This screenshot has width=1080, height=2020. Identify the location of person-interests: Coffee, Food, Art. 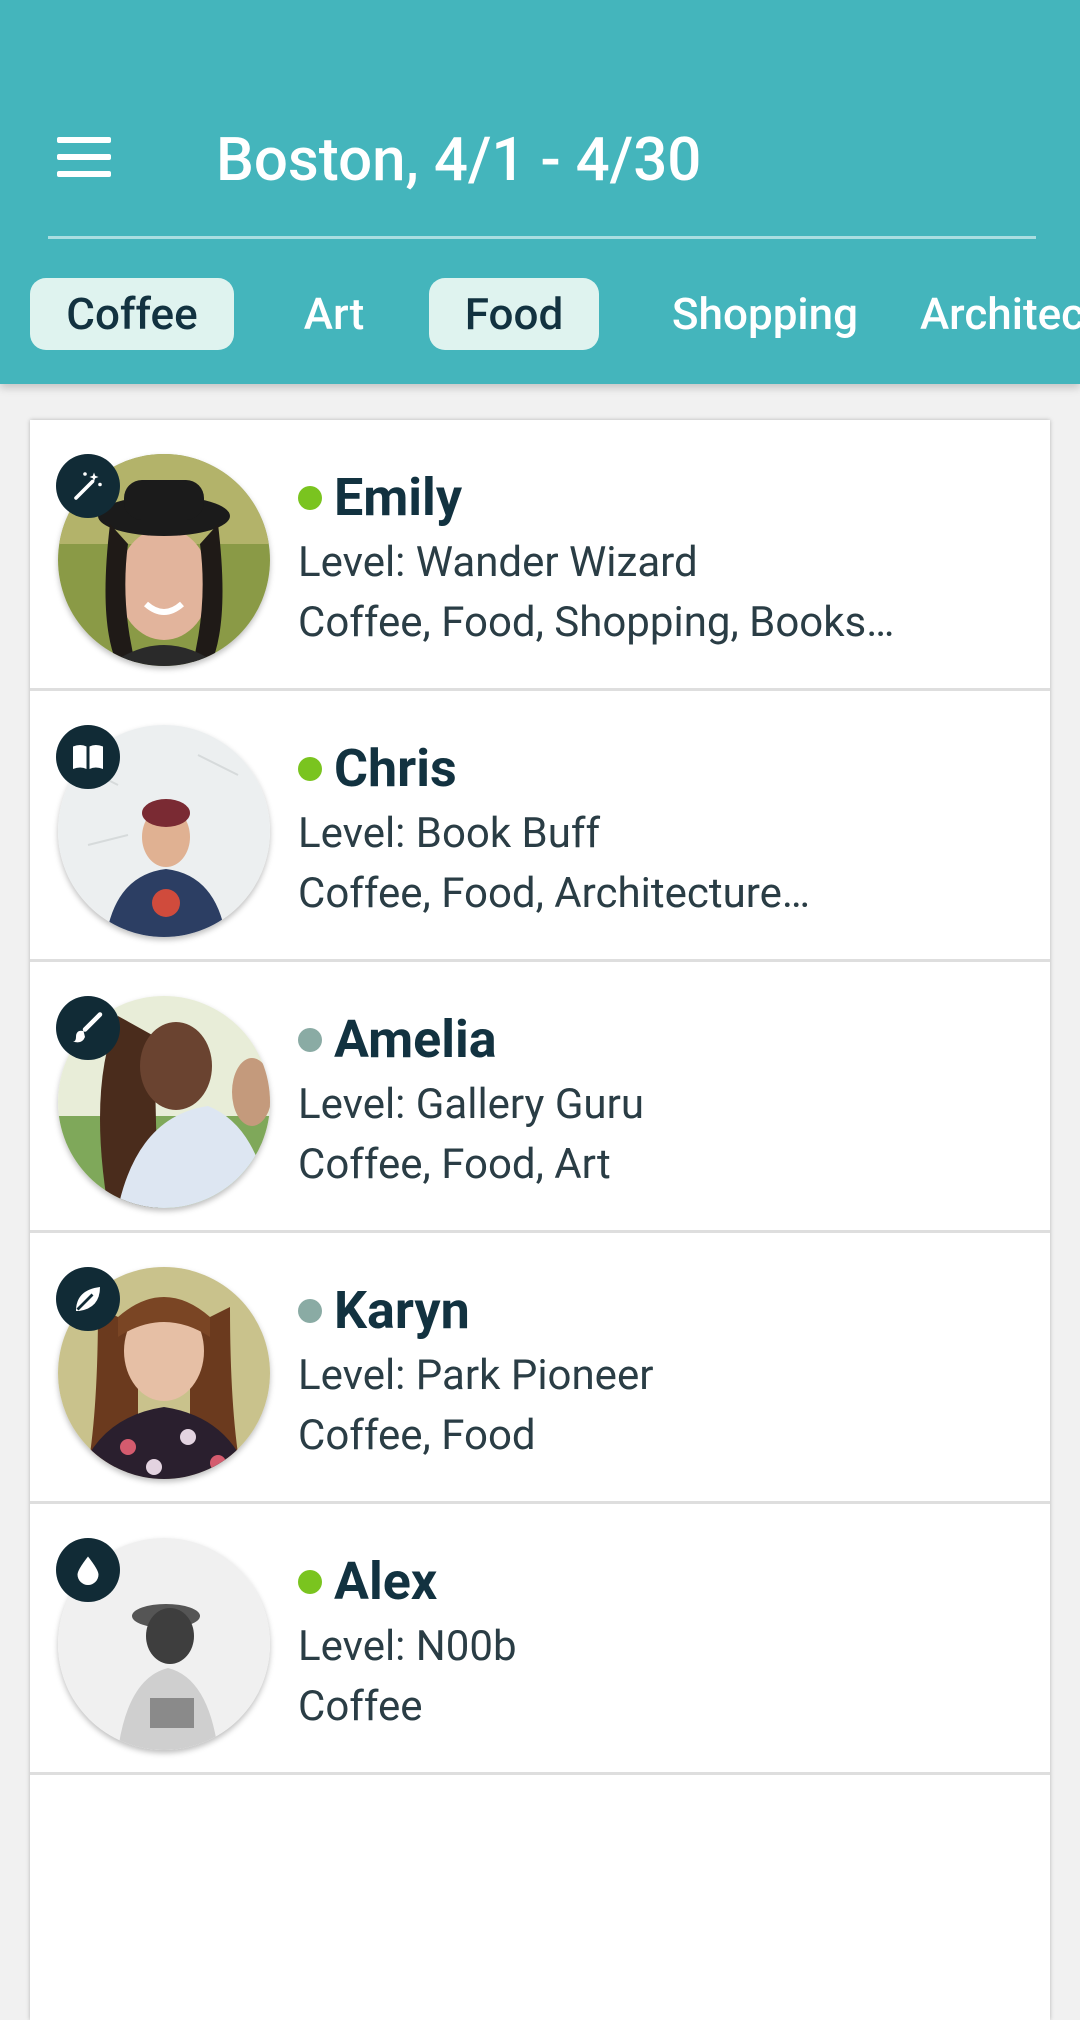
(454, 1164).